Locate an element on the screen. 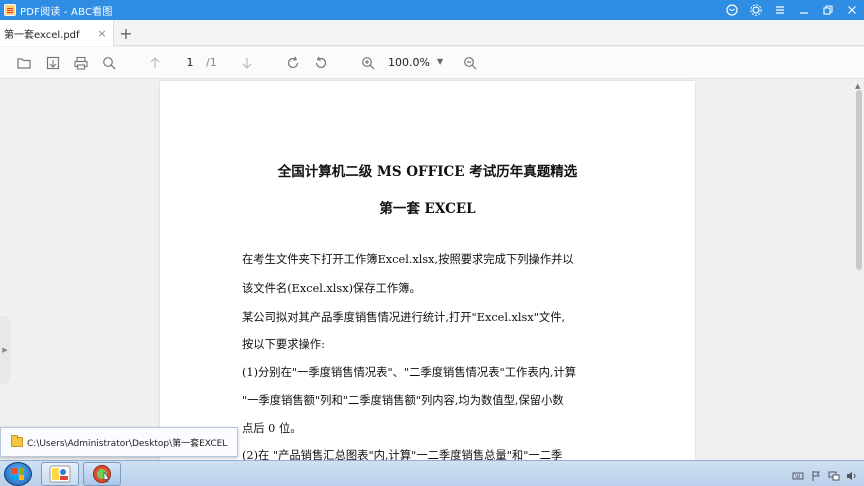 The width and height of the screenshot is (864, 486). volume-icon is located at coordinates (852, 473).